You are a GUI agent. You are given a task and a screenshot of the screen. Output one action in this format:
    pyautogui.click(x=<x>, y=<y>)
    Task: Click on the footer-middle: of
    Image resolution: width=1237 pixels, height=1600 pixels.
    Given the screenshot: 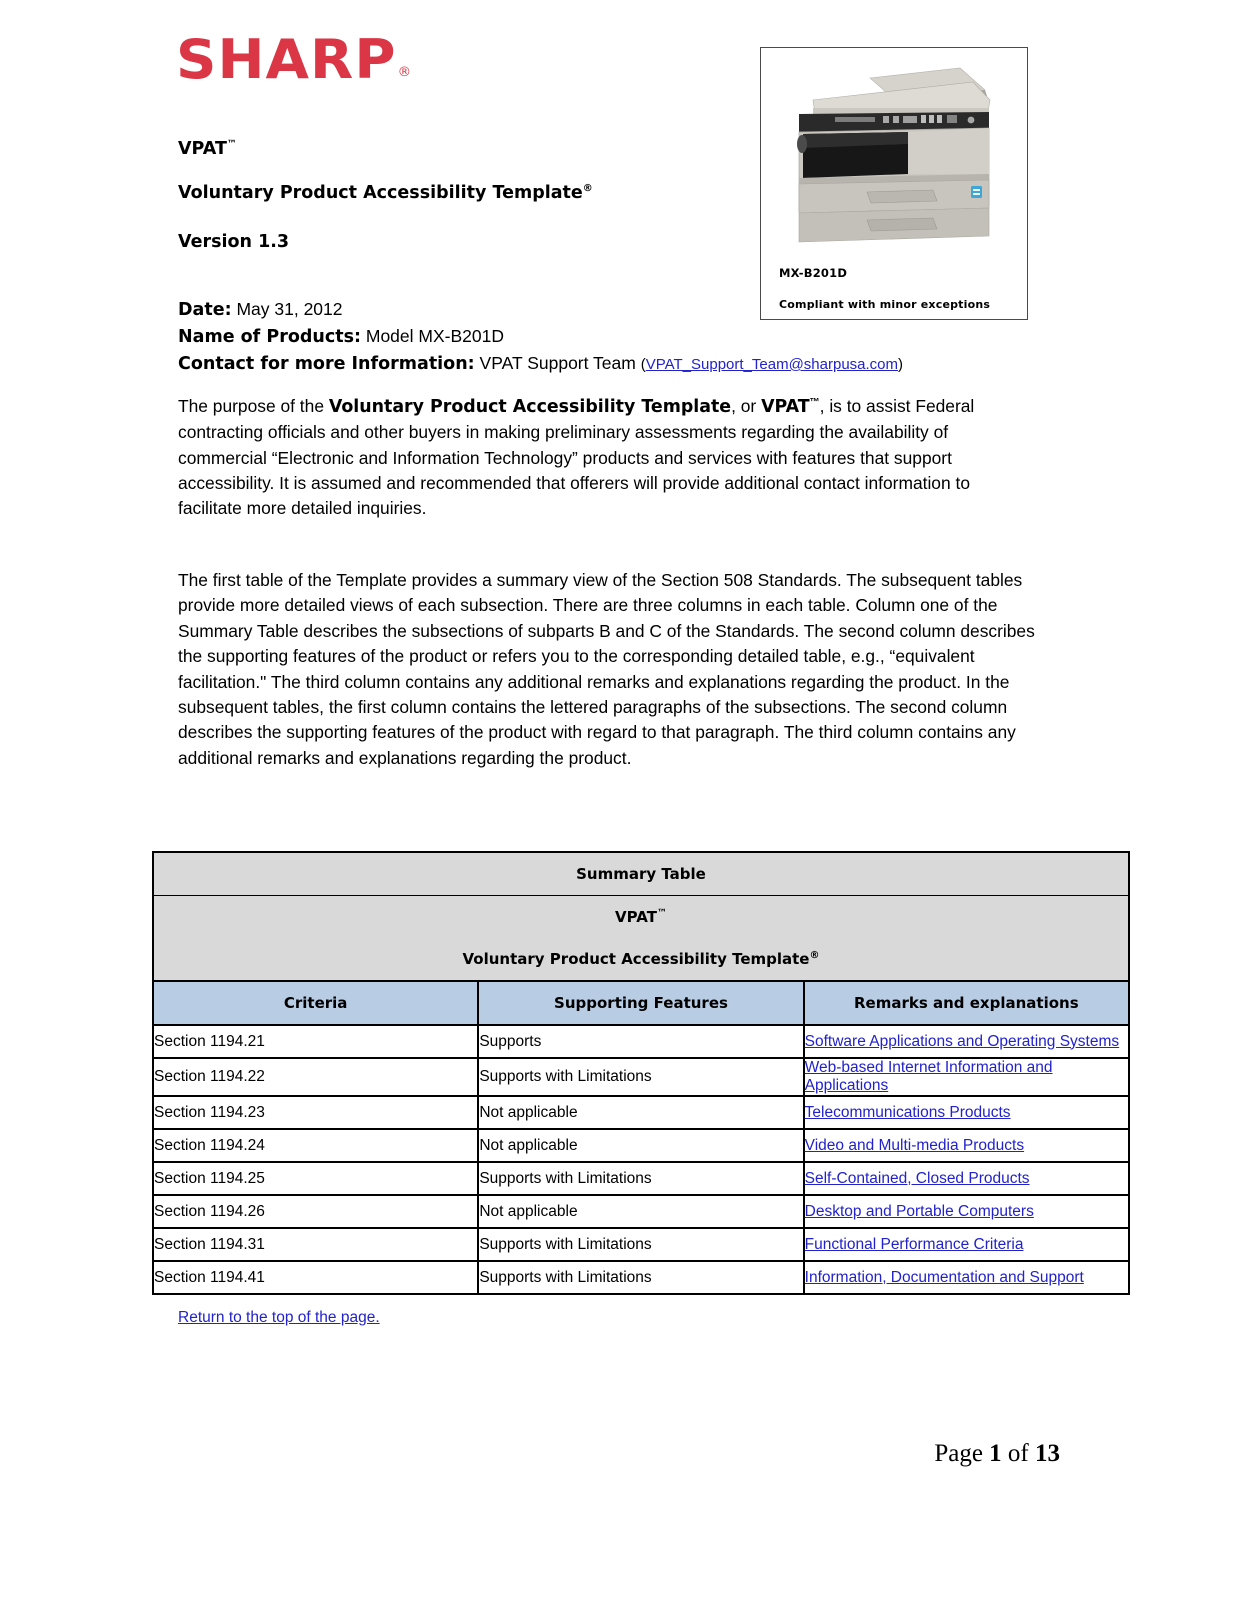 What is the action you would take?
    pyautogui.click(x=1018, y=1453)
    